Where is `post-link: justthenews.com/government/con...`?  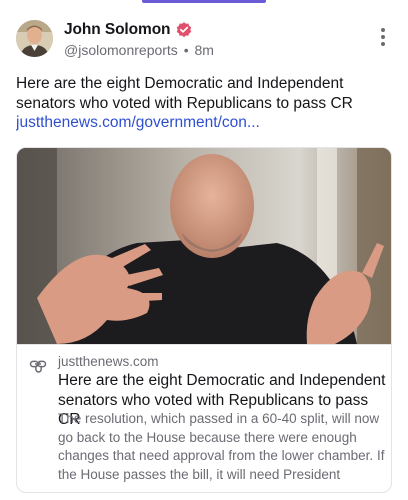 post-link: justthenews.com/government/con... is located at coordinates (206, 123).